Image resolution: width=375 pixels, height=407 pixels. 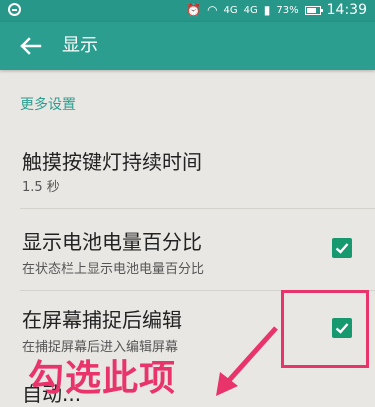 I want to click on back-button, so click(x=31, y=46).